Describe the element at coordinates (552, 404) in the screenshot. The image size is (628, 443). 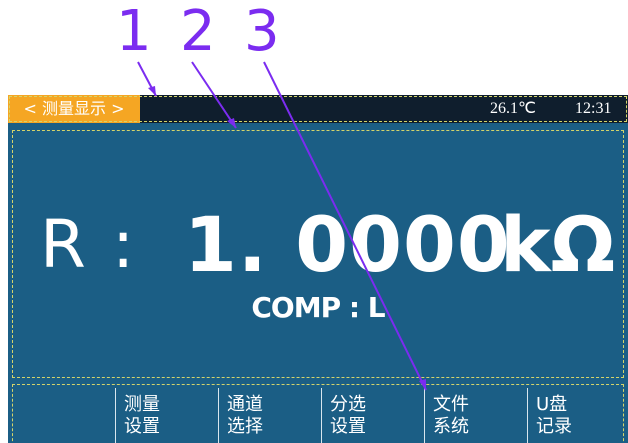
I see `softkey-label-line1: U盘` at that location.